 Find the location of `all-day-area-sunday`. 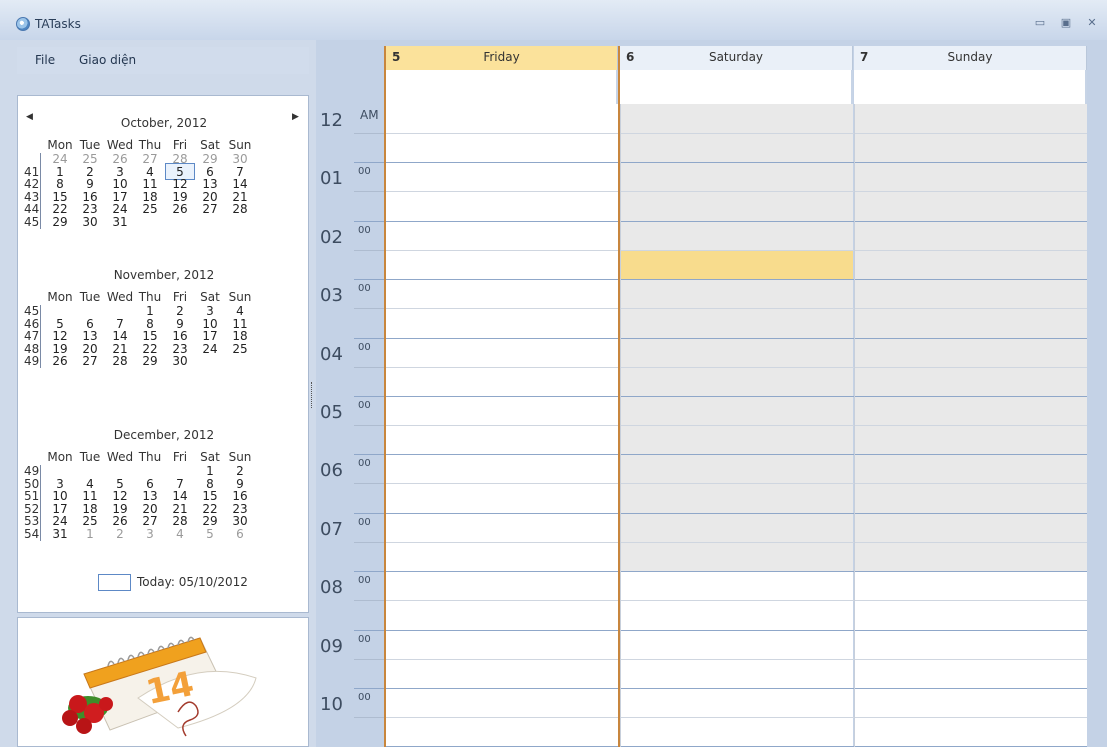

all-day-area-sunday is located at coordinates (970, 87).